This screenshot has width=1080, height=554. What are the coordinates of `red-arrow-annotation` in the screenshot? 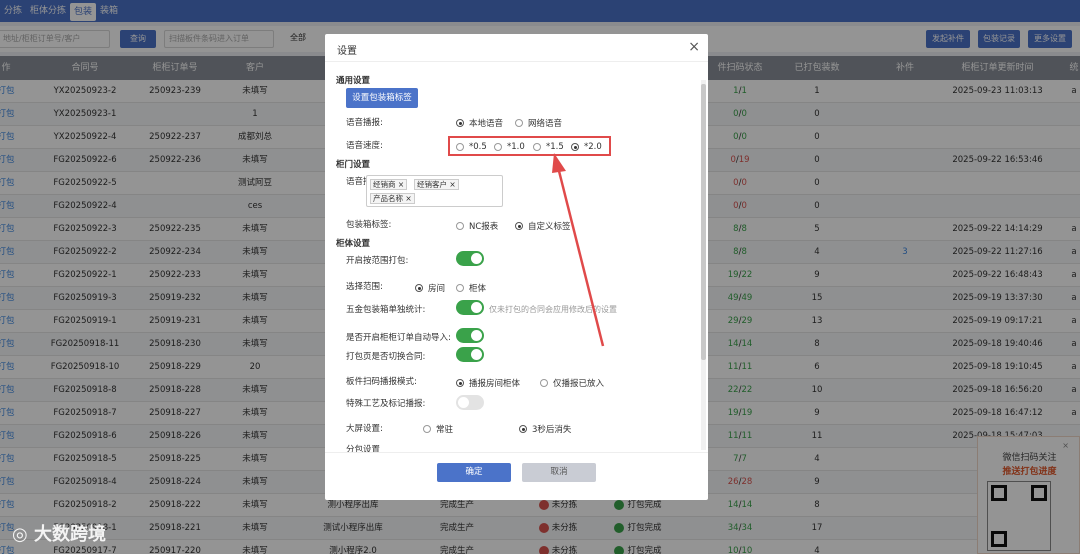 It's located at (578, 250).